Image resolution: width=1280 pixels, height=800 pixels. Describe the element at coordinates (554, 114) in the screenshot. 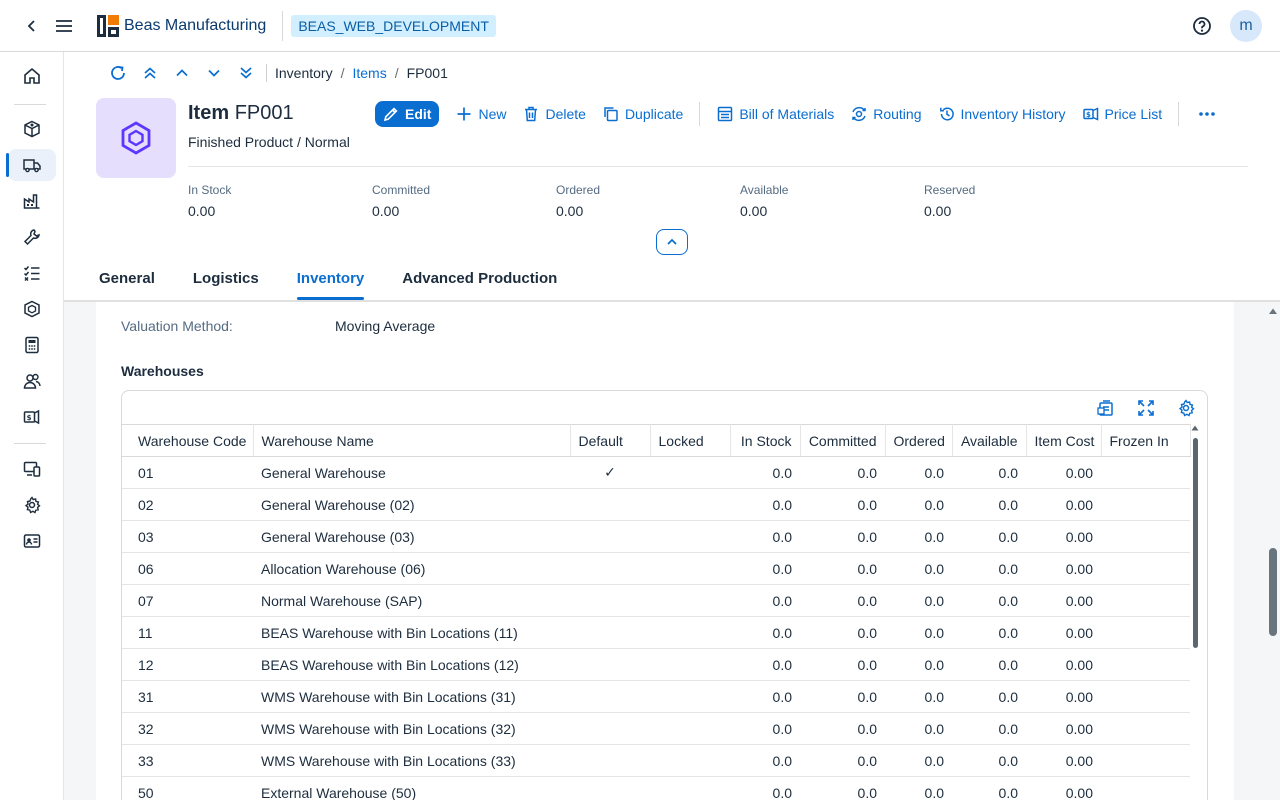

I see `delete-button: Delete` at that location.